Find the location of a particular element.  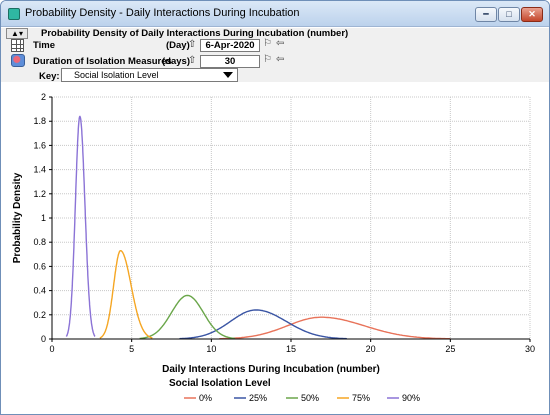

close-icon: ✕ is located at coordinates (532, 14).